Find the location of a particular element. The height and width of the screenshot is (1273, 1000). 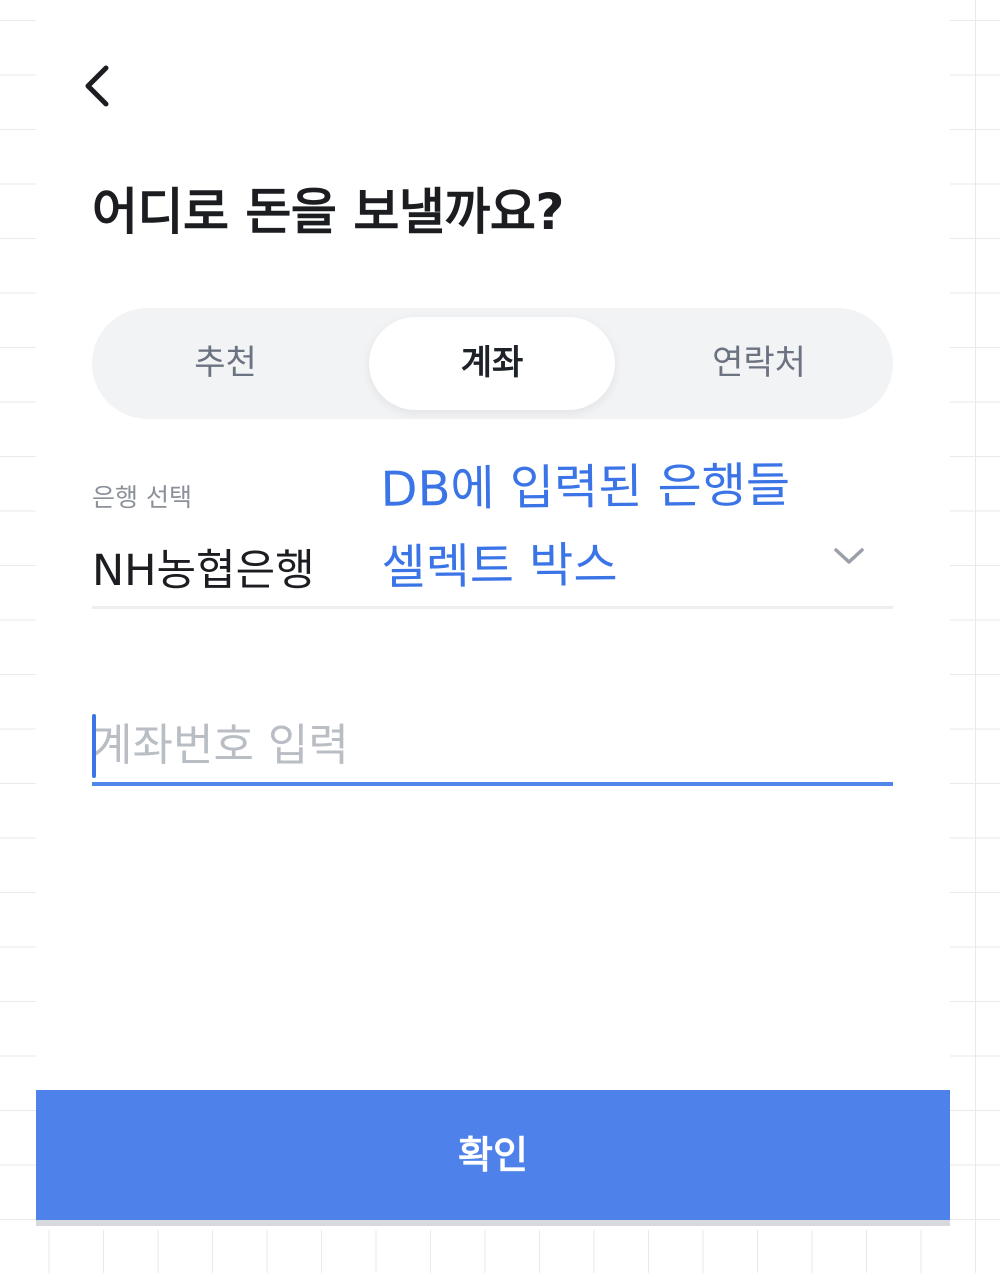

tab-contacts: 연락처 is located at coordinates (759, 363).